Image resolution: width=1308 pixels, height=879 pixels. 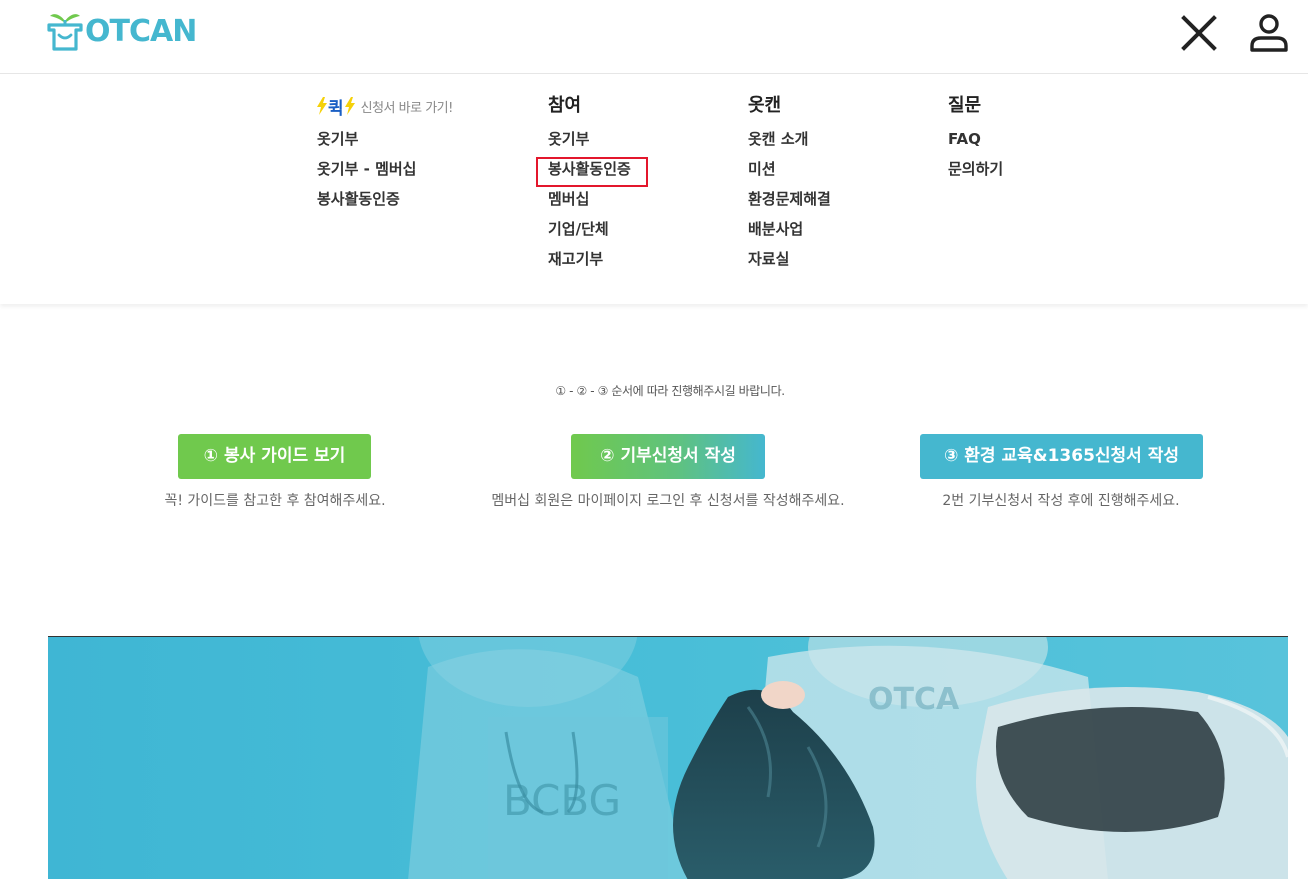 I want to click on menu-column-participate: 참여 옷기부 봉사활동인증 멤버십 기업/단체 재고기부, so click(x=589, y=186).